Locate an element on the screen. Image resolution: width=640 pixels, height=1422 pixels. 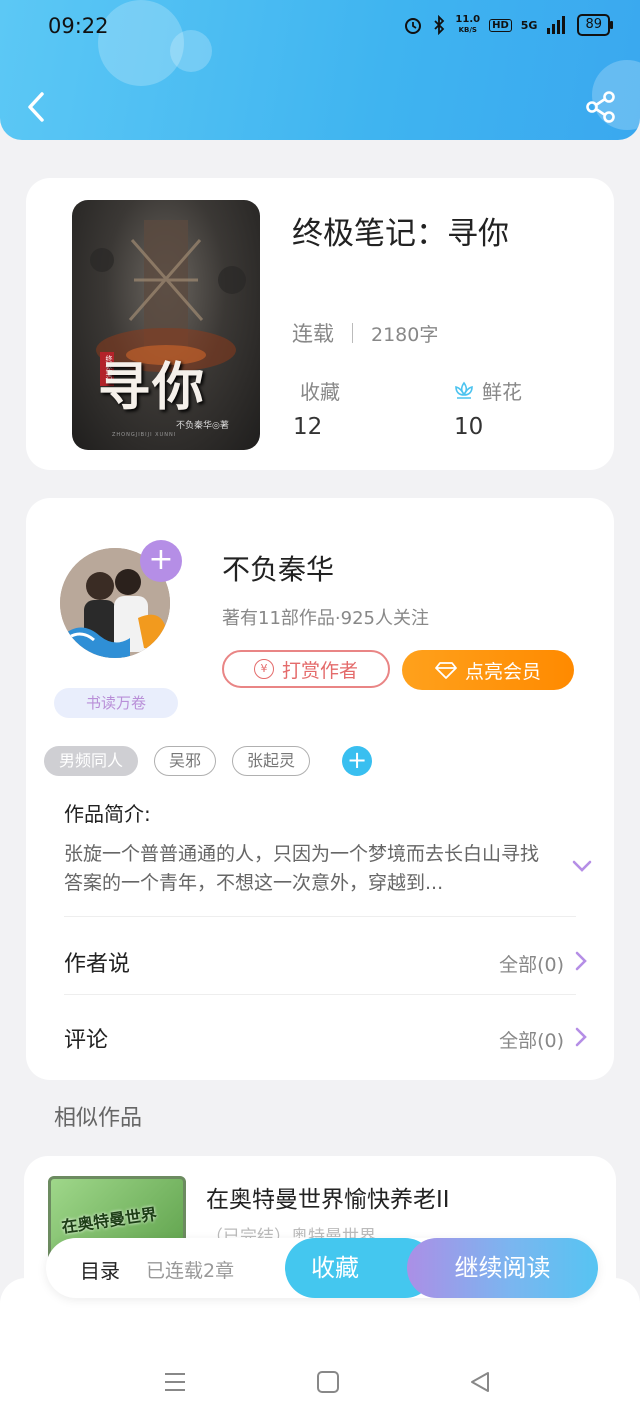
cover-title: 寻你 is located at coordinates (152, 387).